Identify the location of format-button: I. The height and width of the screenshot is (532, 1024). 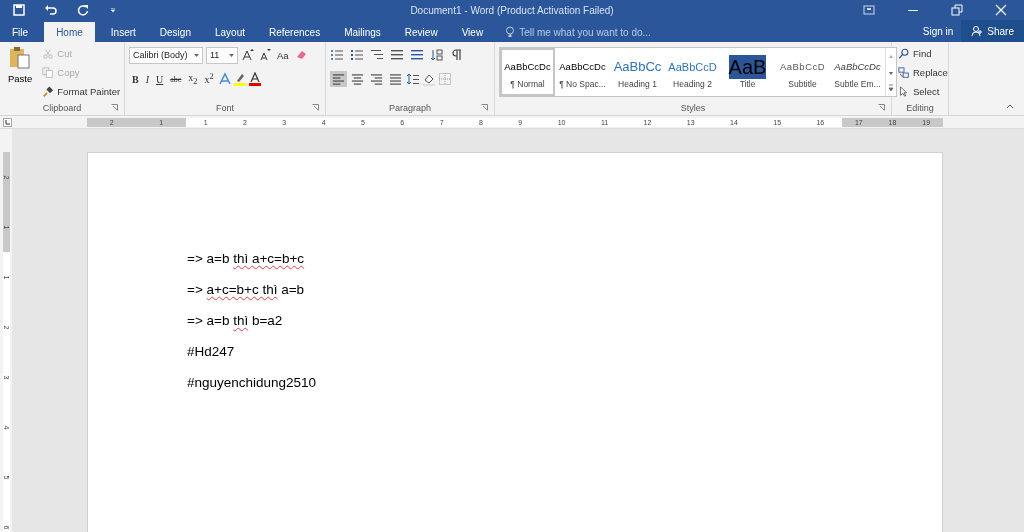
(147, 79).